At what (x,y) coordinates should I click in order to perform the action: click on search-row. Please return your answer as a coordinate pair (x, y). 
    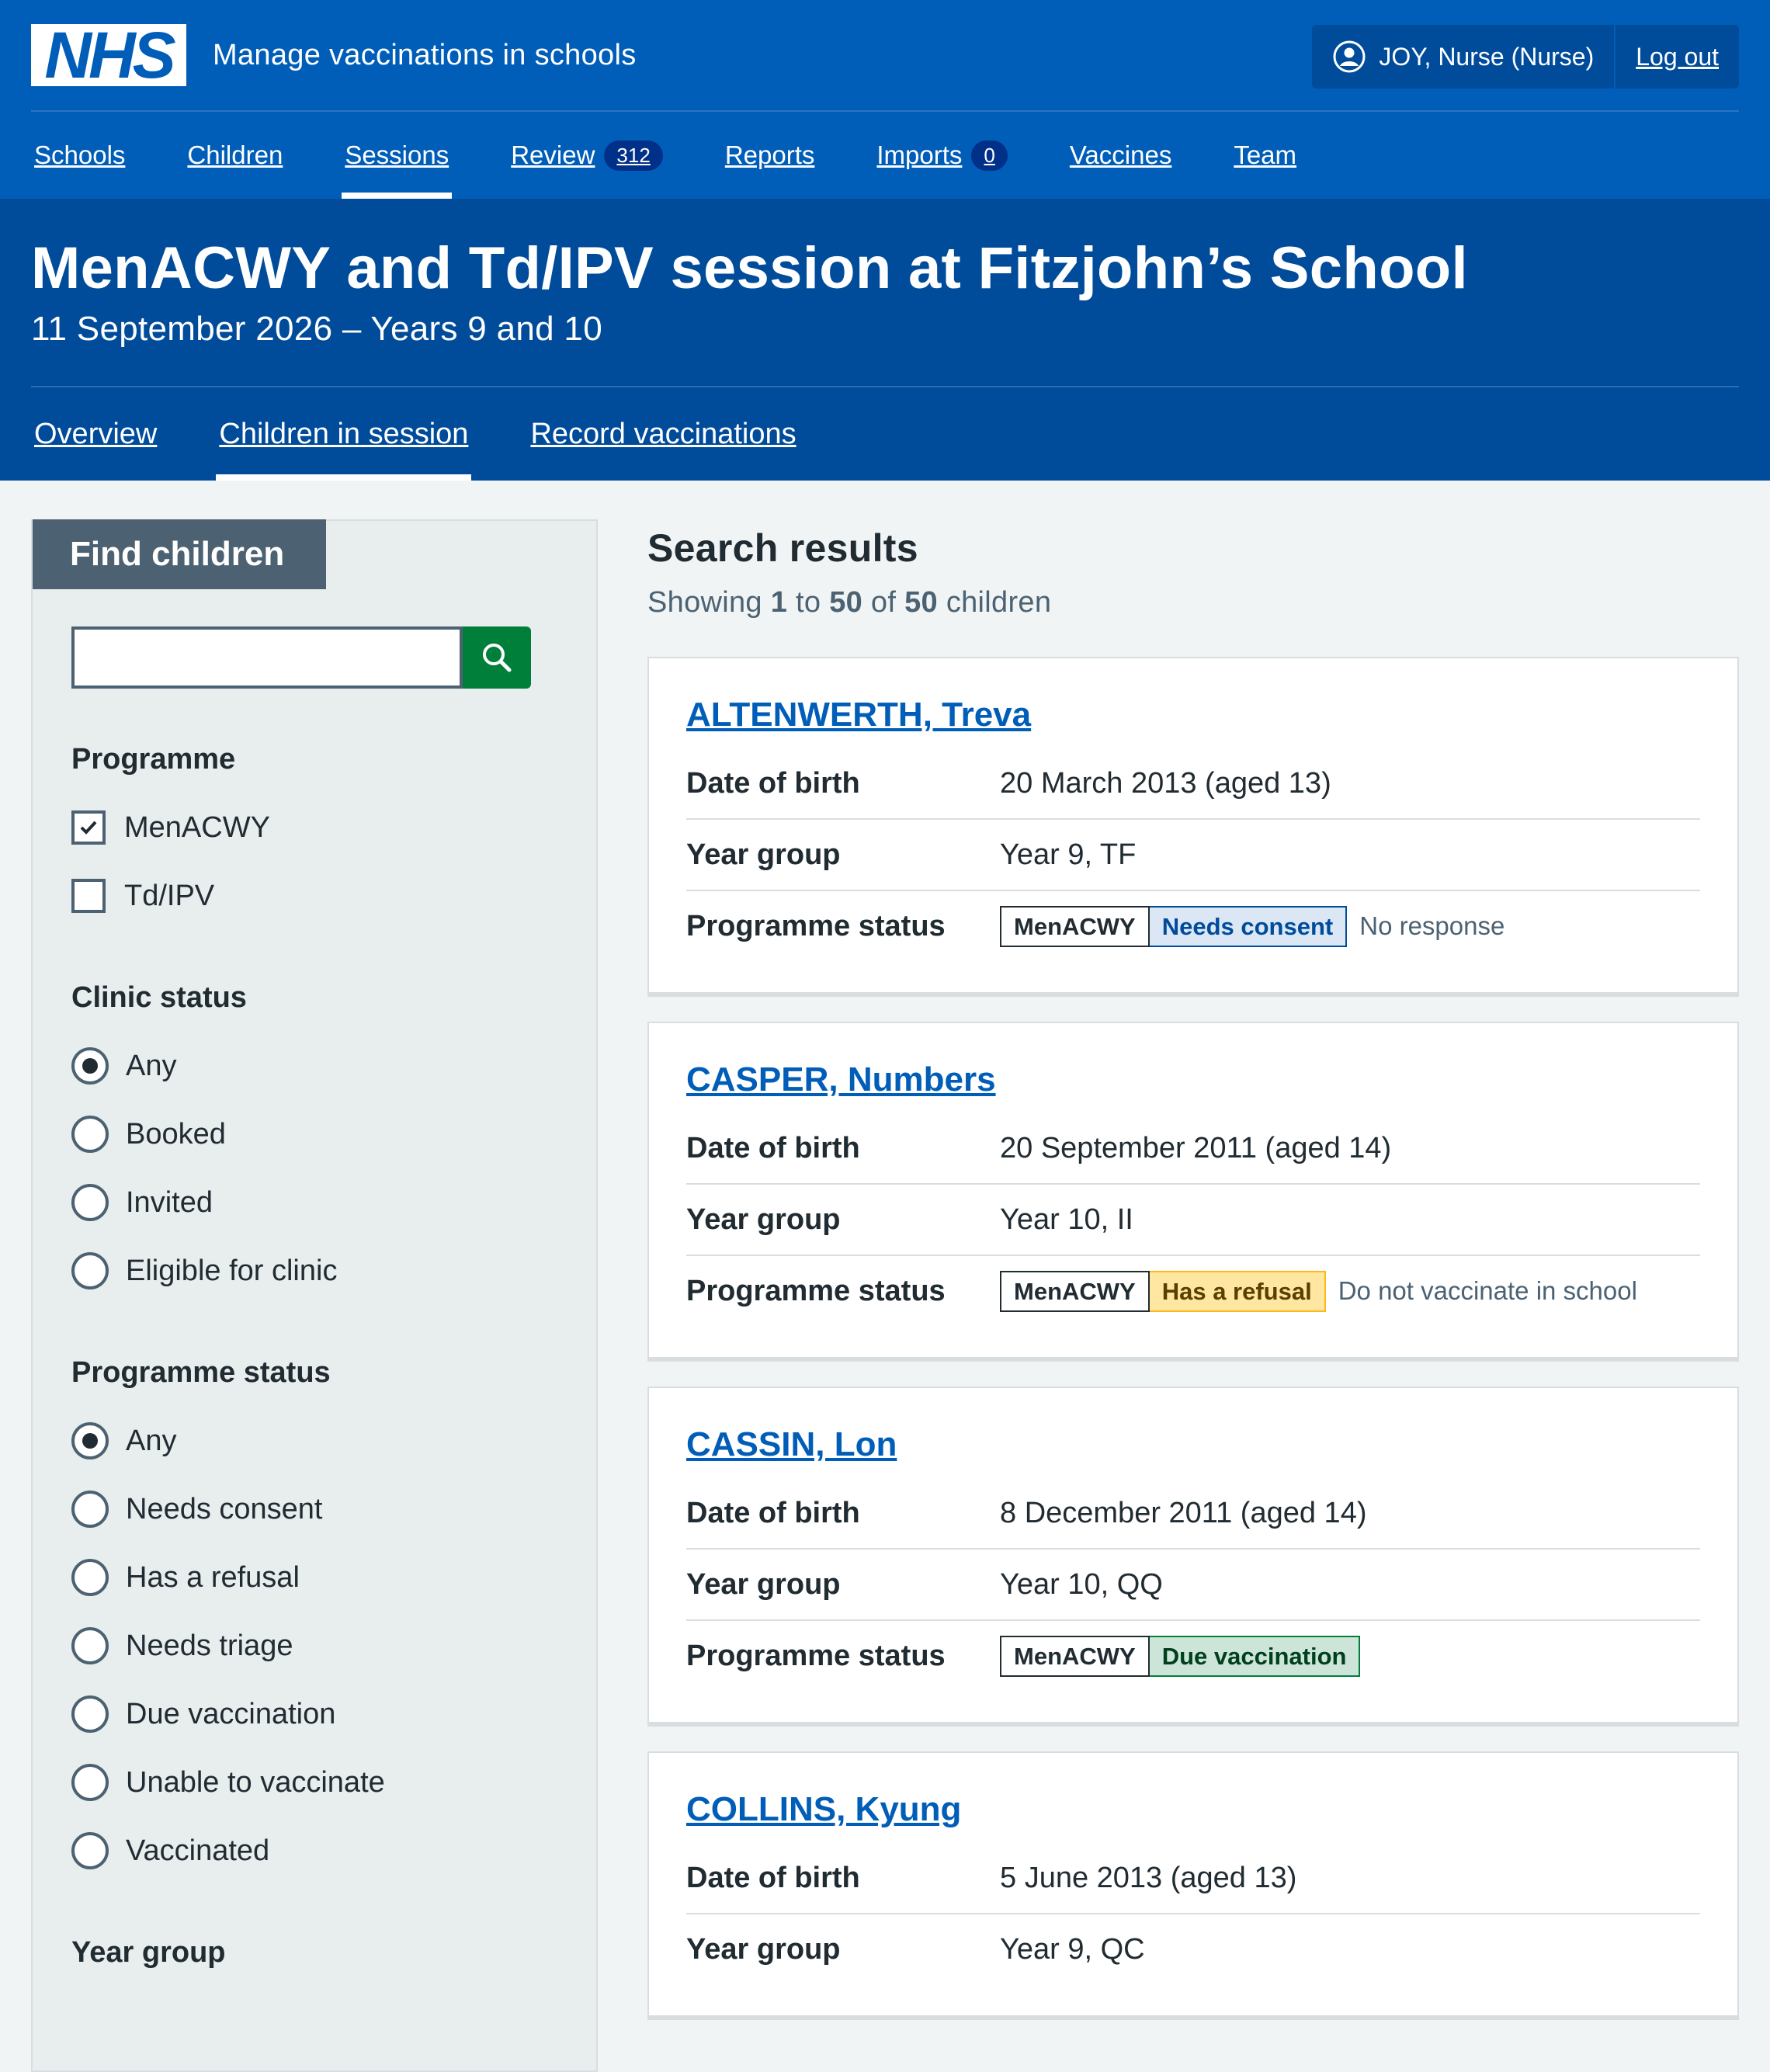
    Looking at the image, I should click on (314, 657).